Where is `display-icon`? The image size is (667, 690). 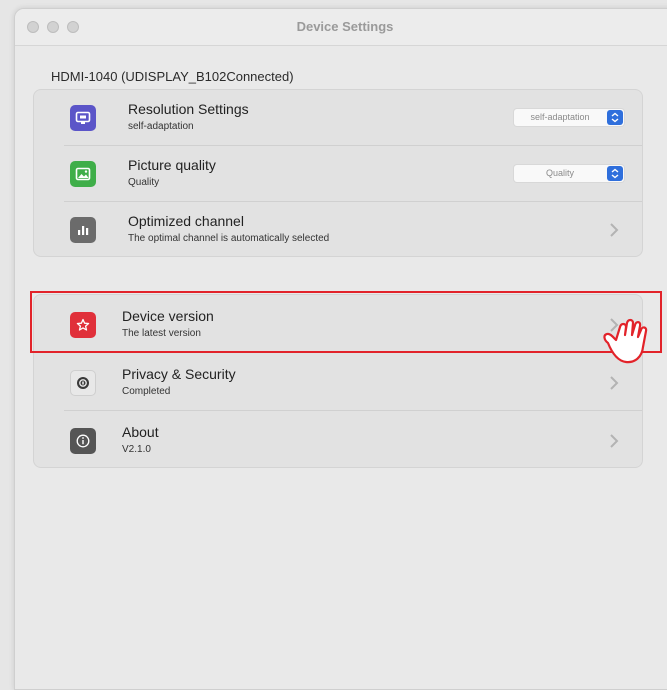
display-icon is located at coordinates (83, 118).